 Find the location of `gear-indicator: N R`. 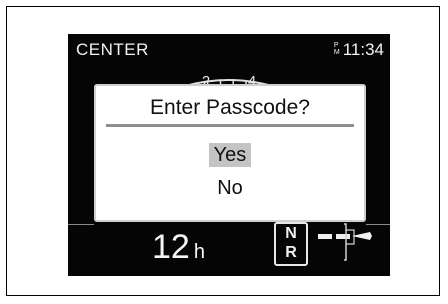

gear-indicator: N R is located at coordinates (291, 244).